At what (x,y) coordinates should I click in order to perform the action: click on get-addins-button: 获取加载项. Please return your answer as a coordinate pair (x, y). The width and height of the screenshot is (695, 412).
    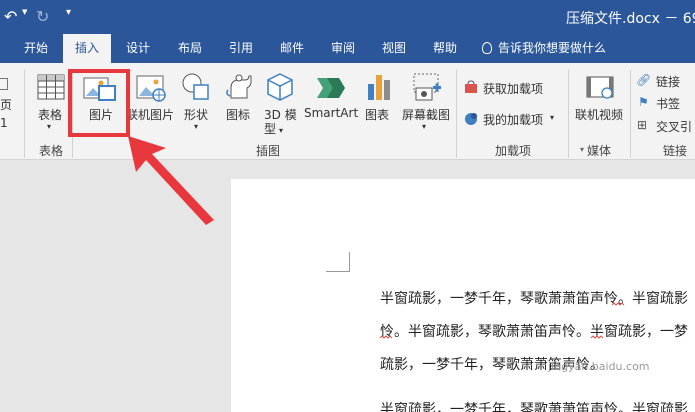
    Looking at the image, I should click on (512, 88).